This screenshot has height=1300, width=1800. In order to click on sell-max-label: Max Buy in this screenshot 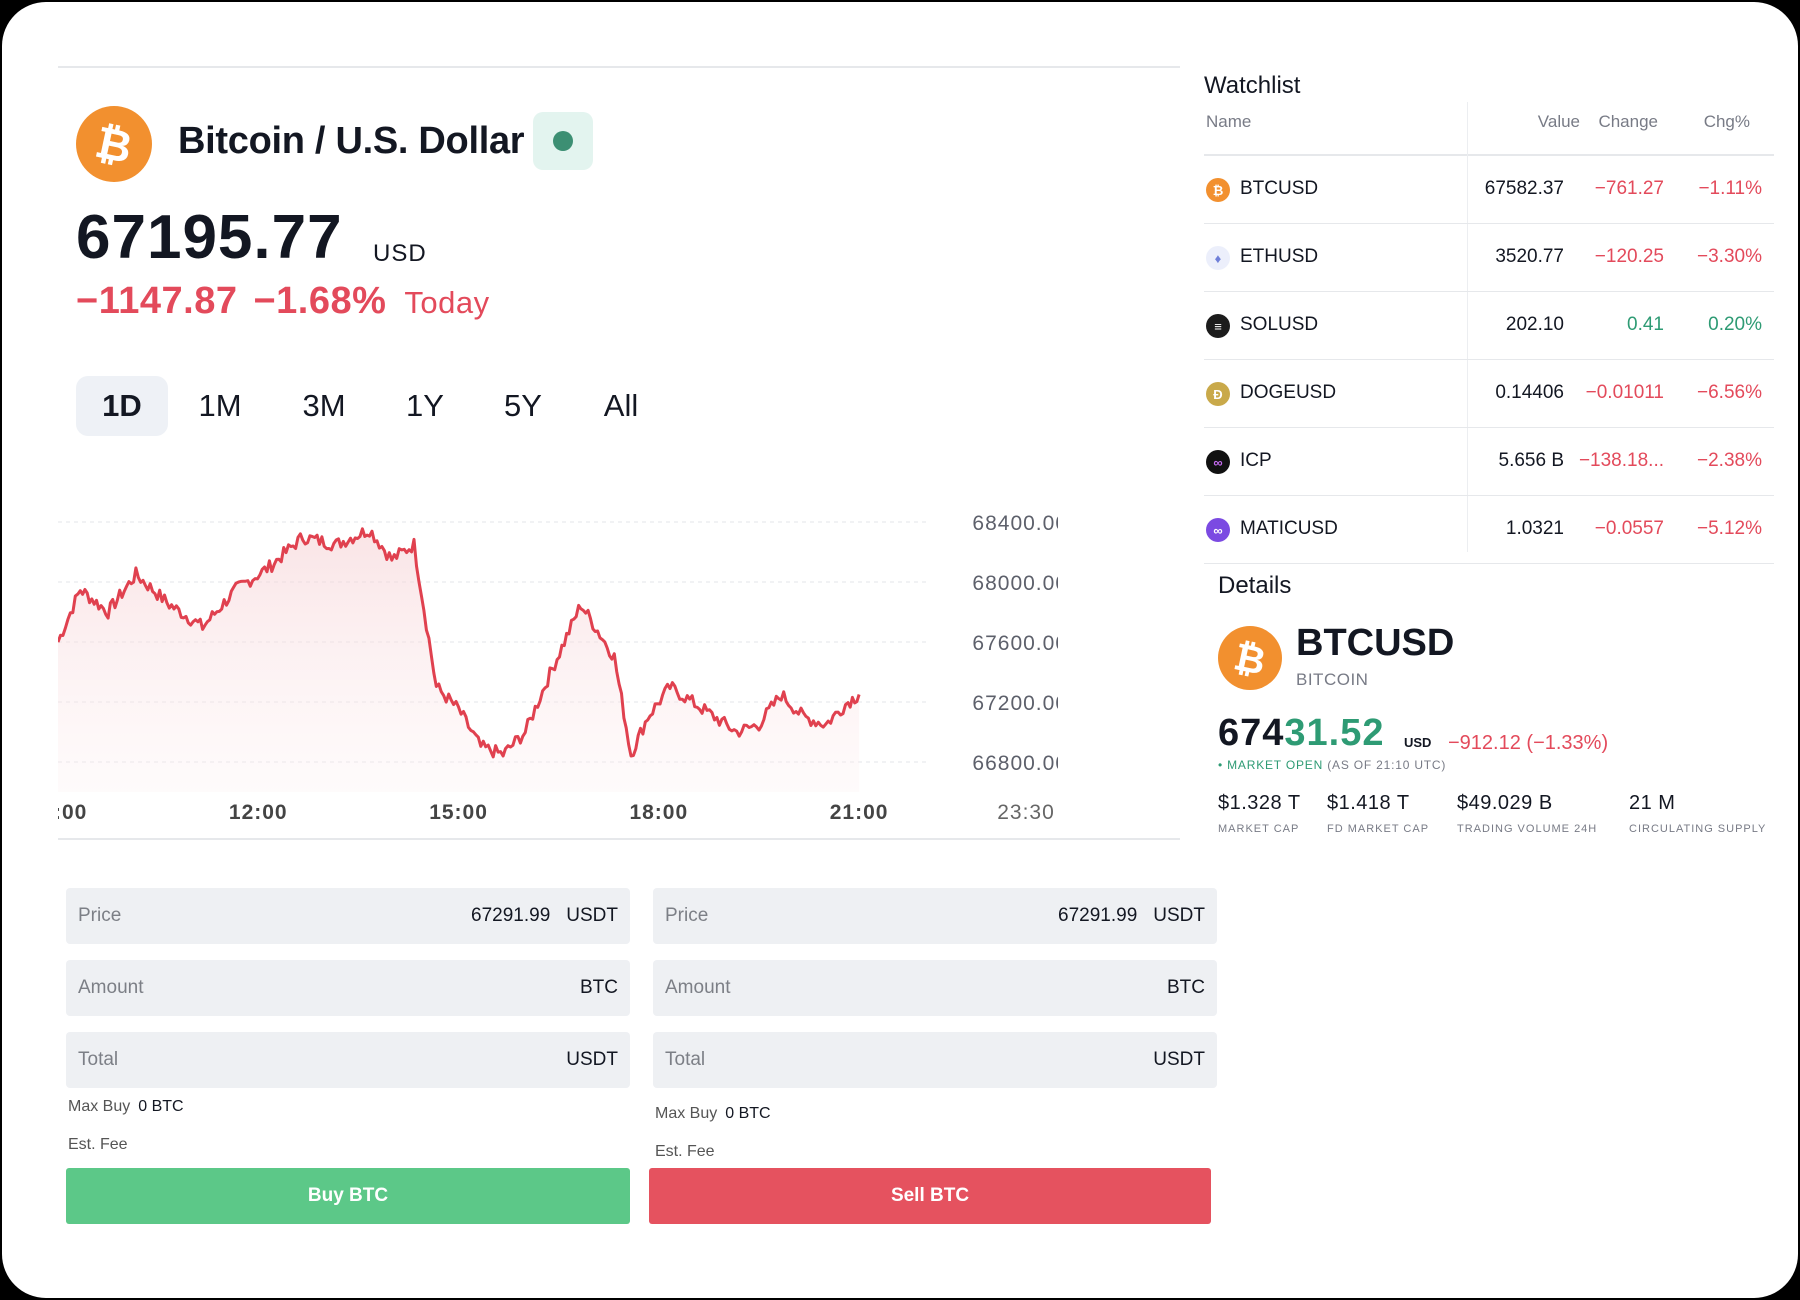, I will do `click(686, 1113)`.